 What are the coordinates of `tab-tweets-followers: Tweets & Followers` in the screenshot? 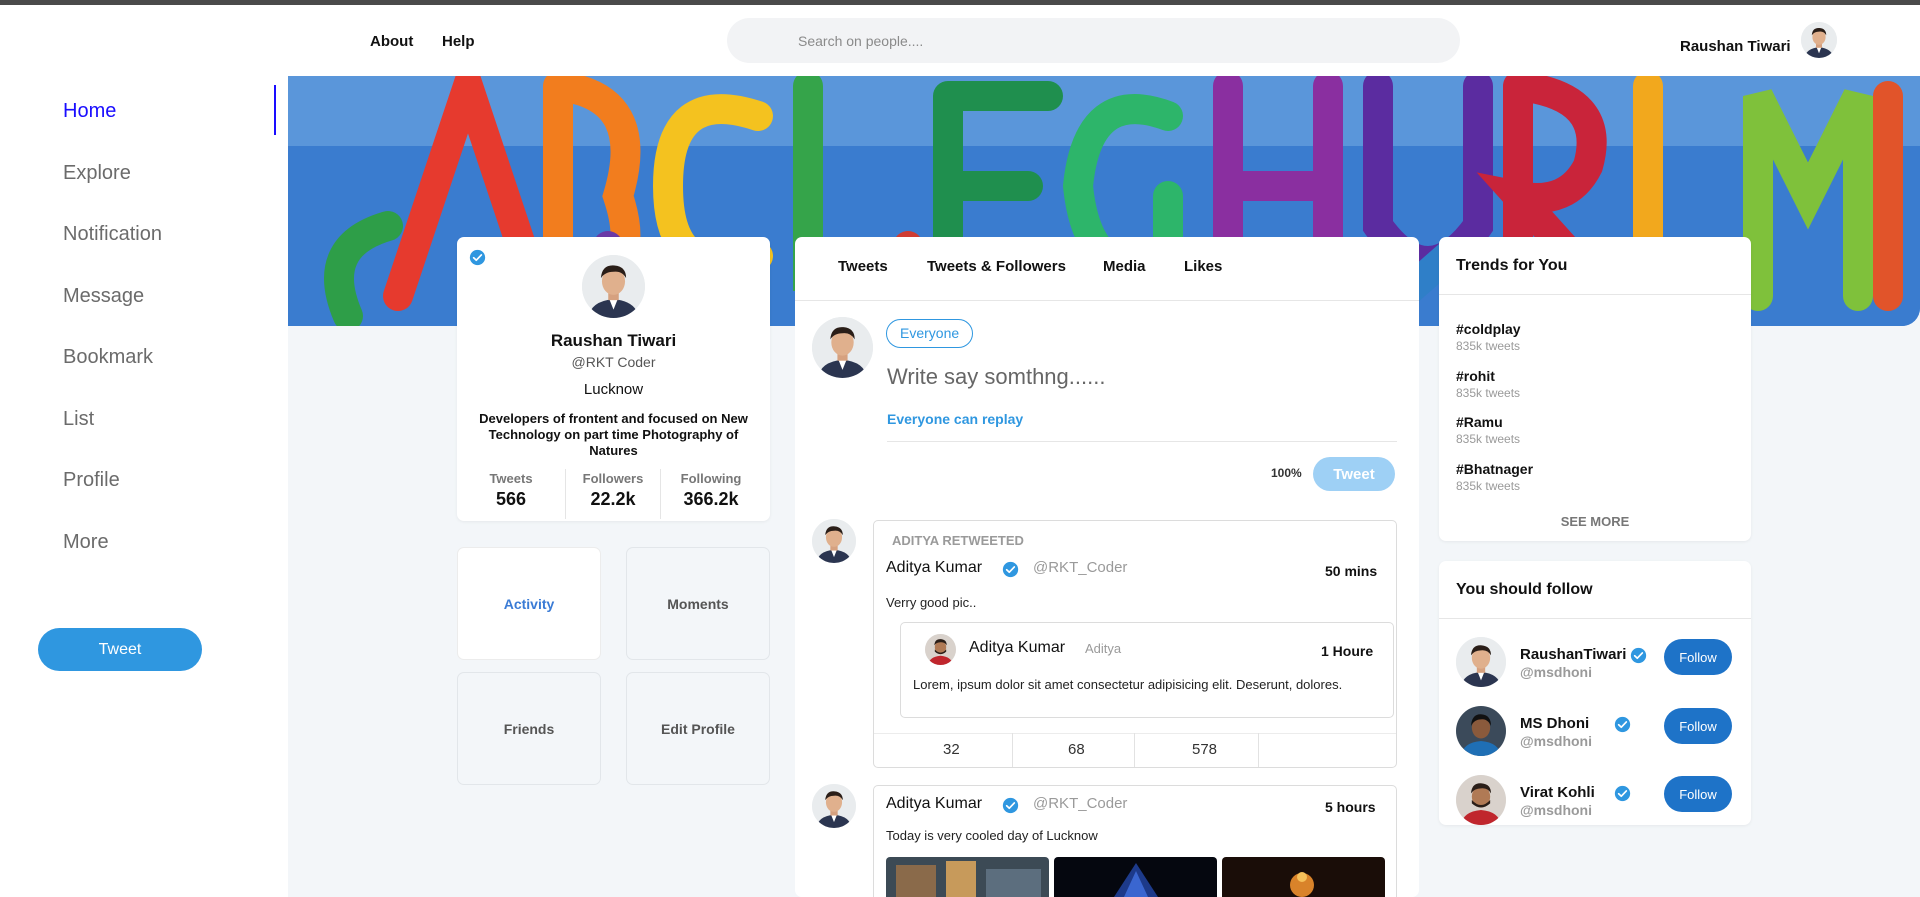 It's located at (996, 266).